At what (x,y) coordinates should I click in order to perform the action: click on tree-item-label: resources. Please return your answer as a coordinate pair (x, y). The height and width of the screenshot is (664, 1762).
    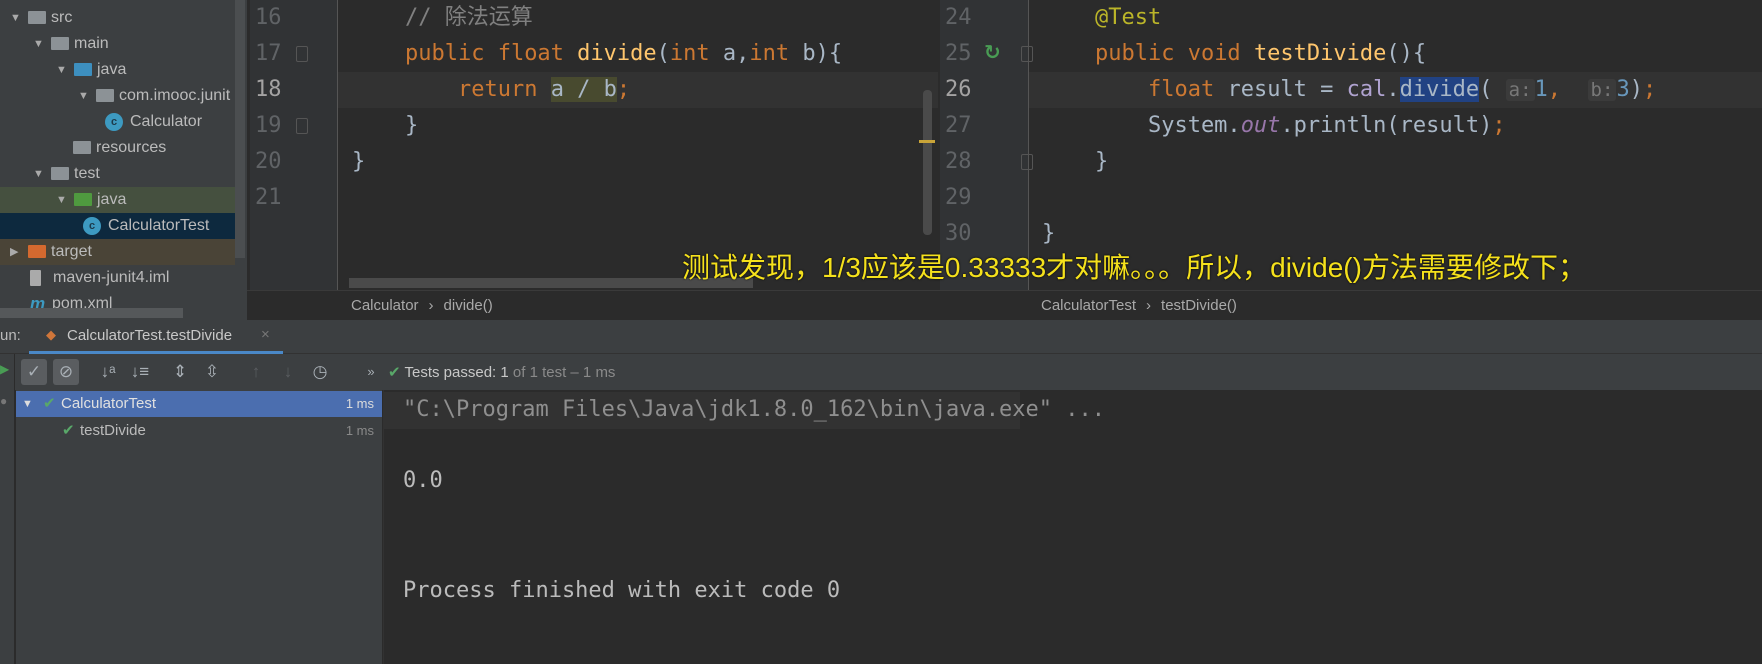
    Looking at the image, I should click on (131, 147).